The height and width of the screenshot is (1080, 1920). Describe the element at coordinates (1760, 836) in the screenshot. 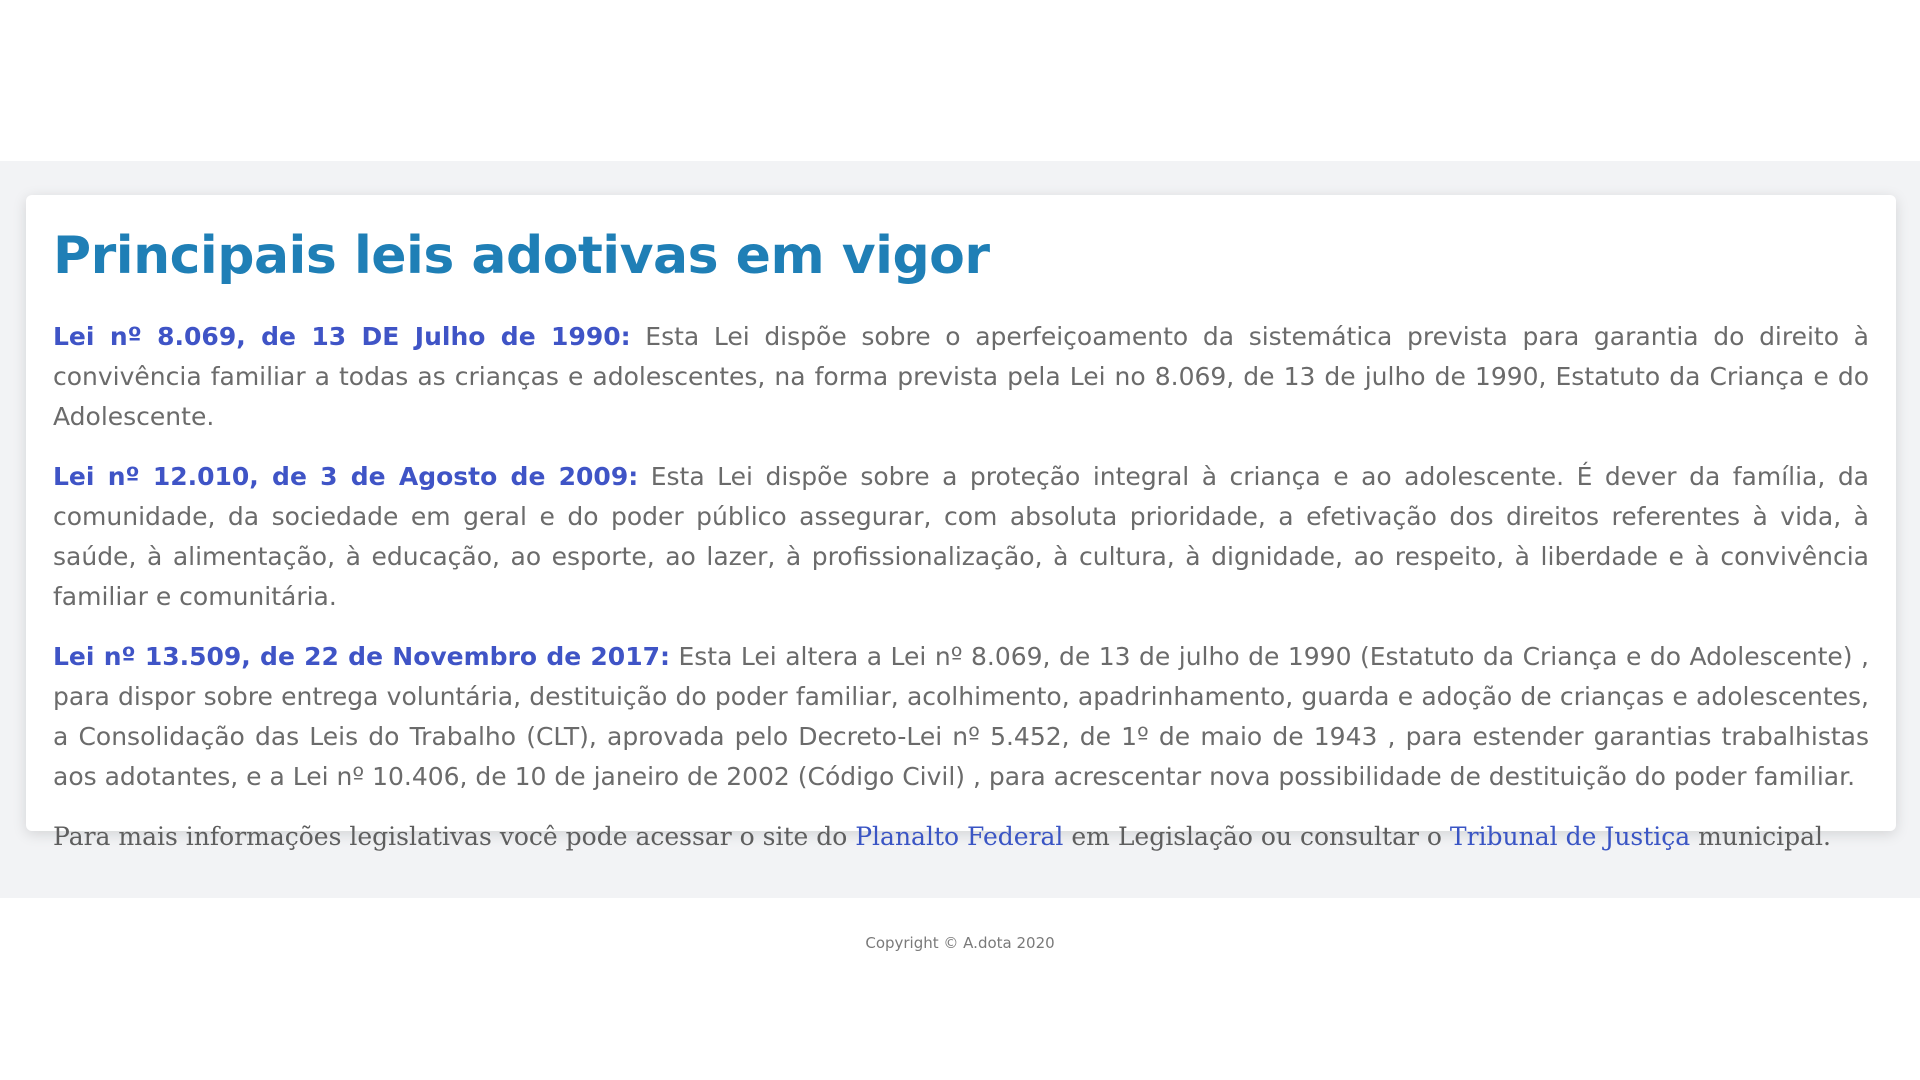

I see `info-text-suffix: municipal.` at that location.